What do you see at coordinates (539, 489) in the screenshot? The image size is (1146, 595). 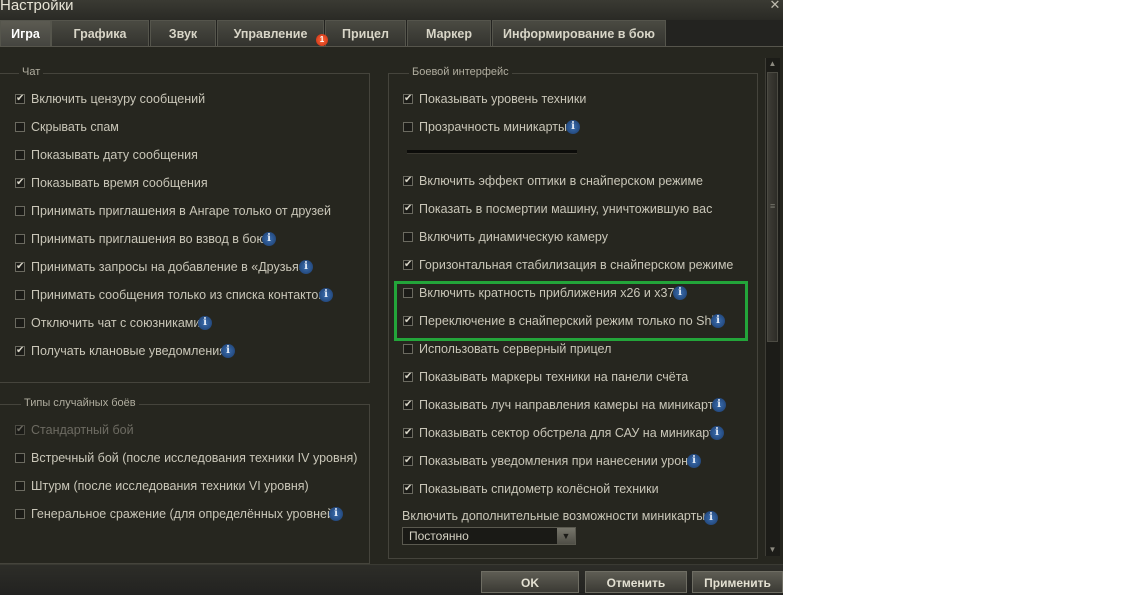 I see `option-label: Показывать спидометр колёсной техники` at bounding box center [539, 489].